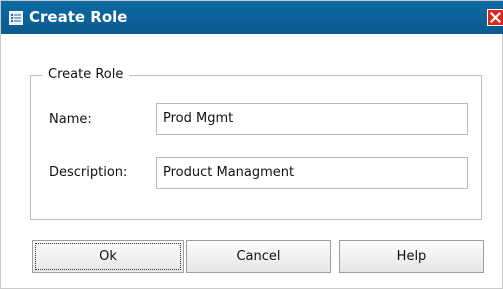 Image resolution: width=503 pixels, height=289 pixels. I want to click on close-button, so click(495, 17).